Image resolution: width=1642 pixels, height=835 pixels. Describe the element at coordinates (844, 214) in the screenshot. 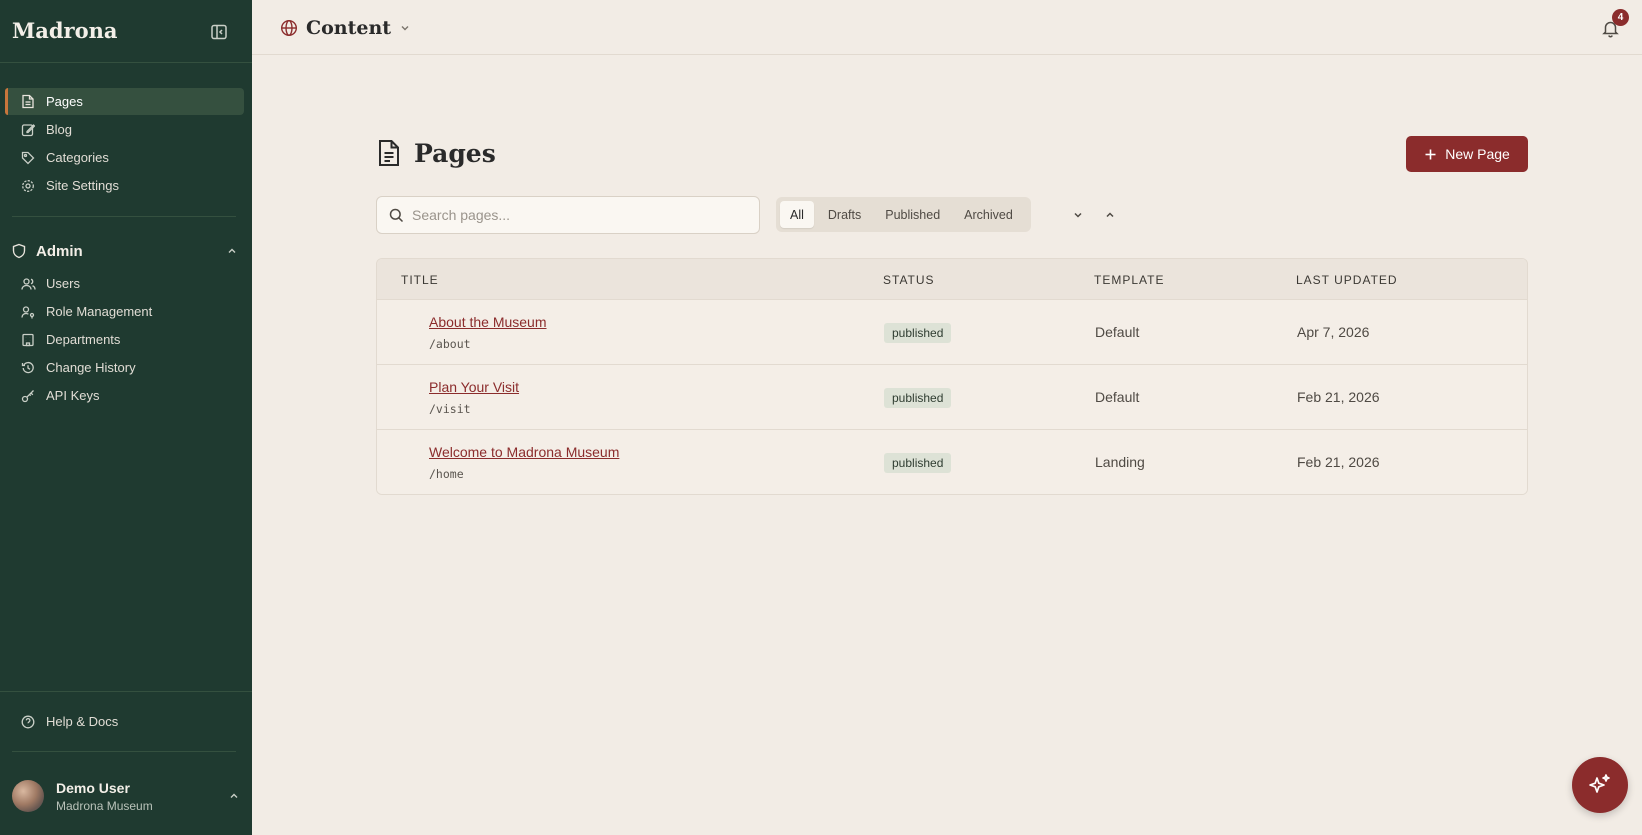

I see `filter-drafts: Drafts` at that location.